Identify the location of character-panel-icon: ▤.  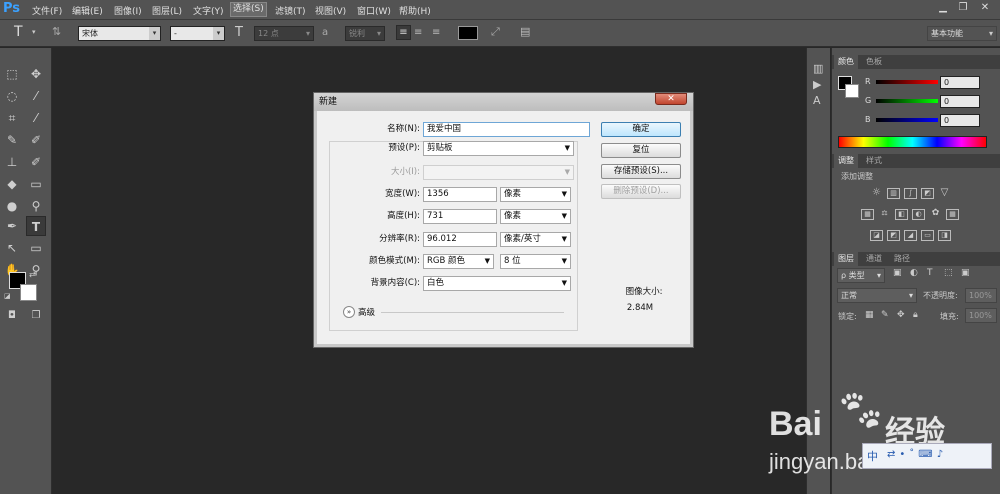
(525, 31).